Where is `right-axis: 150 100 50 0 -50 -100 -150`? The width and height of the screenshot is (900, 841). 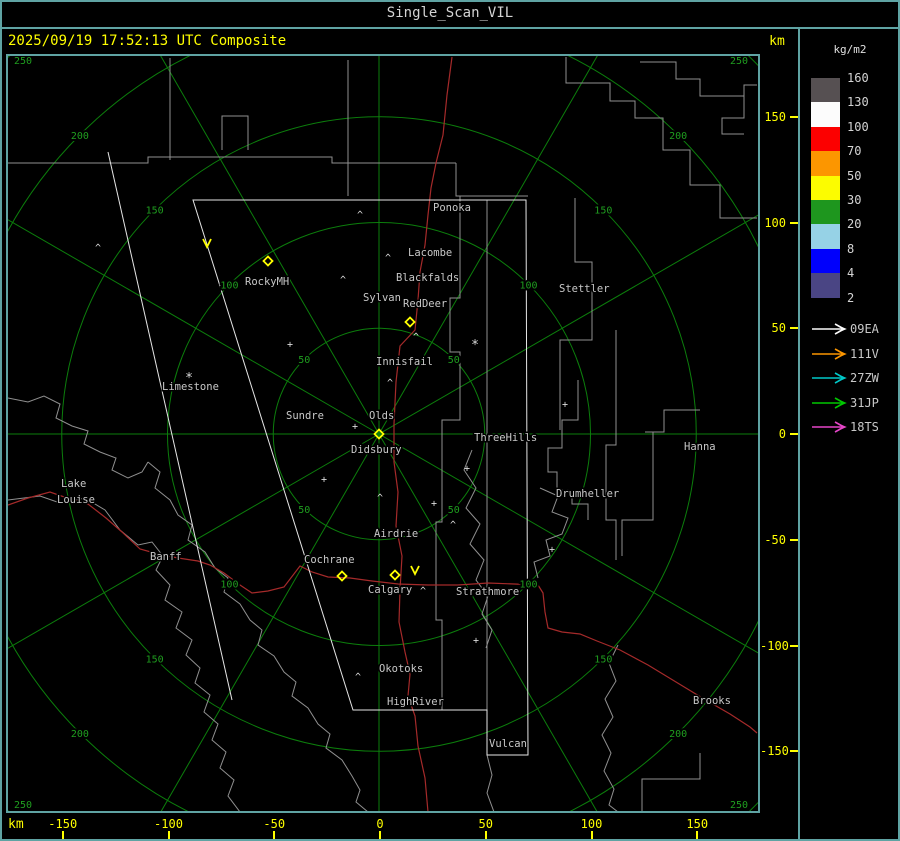 right-axis: 150 100 50 0 -50 -100 -150 is located at coordinates (779, 433).